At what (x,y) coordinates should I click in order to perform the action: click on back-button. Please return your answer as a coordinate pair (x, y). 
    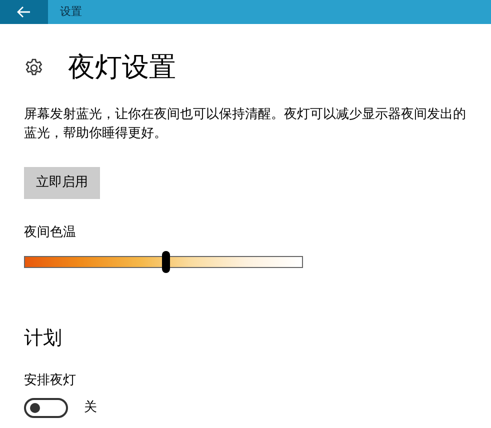
    Looking at the image, I should click on (24, 12).